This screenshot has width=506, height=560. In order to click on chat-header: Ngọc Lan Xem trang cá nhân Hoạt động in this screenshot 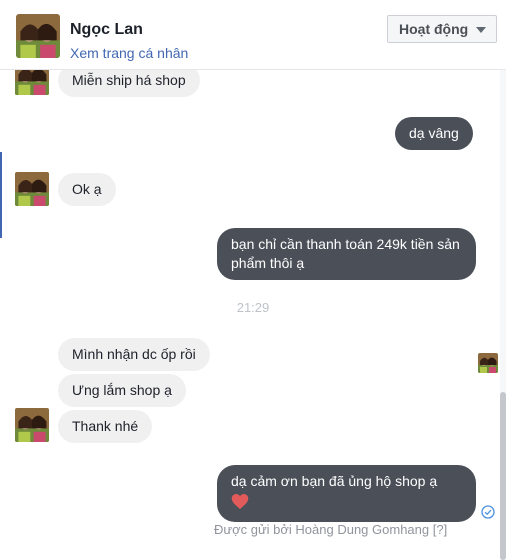, I will do `click(253, 35)`.